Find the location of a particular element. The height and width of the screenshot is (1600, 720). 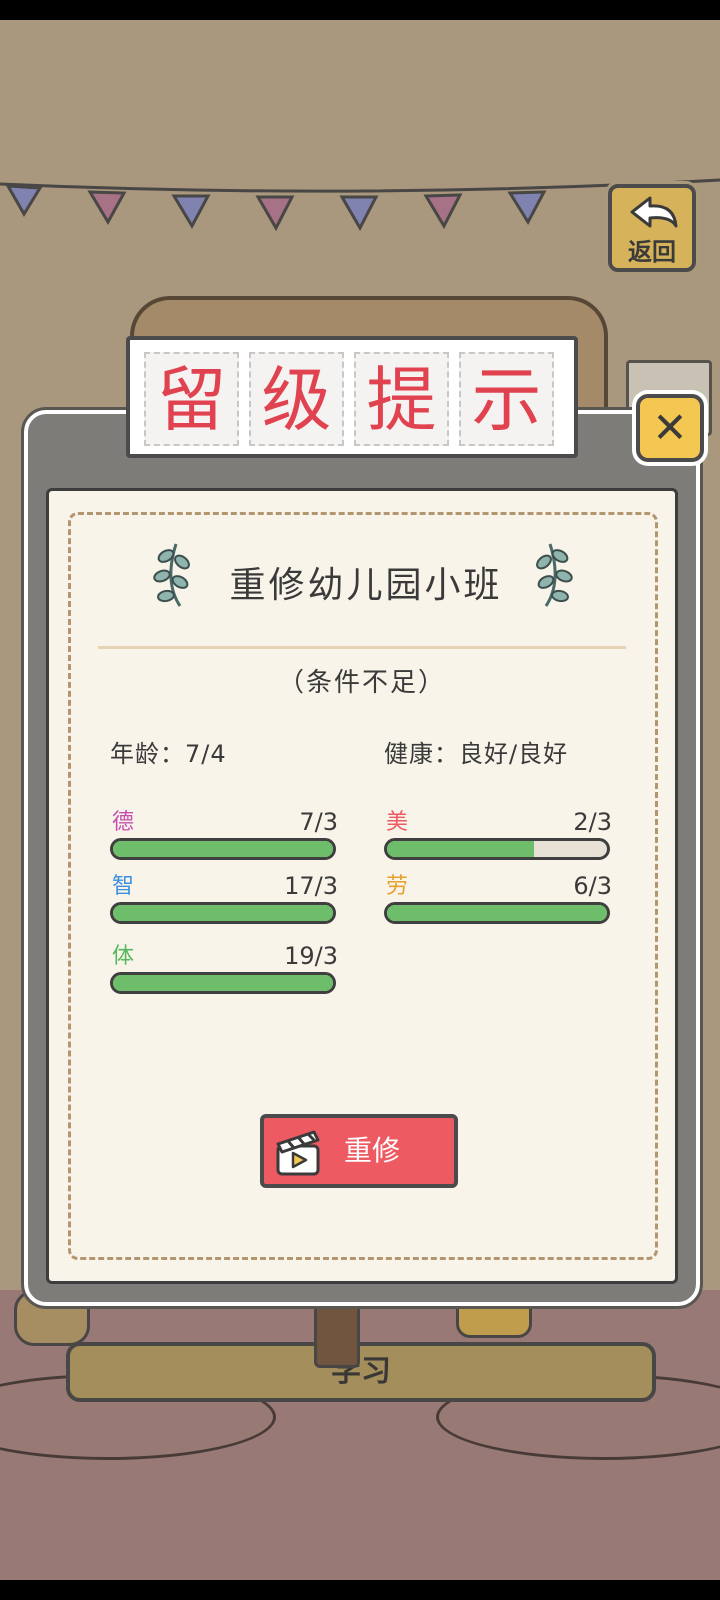

title-char: 提 is located at coordinates (401, 399).